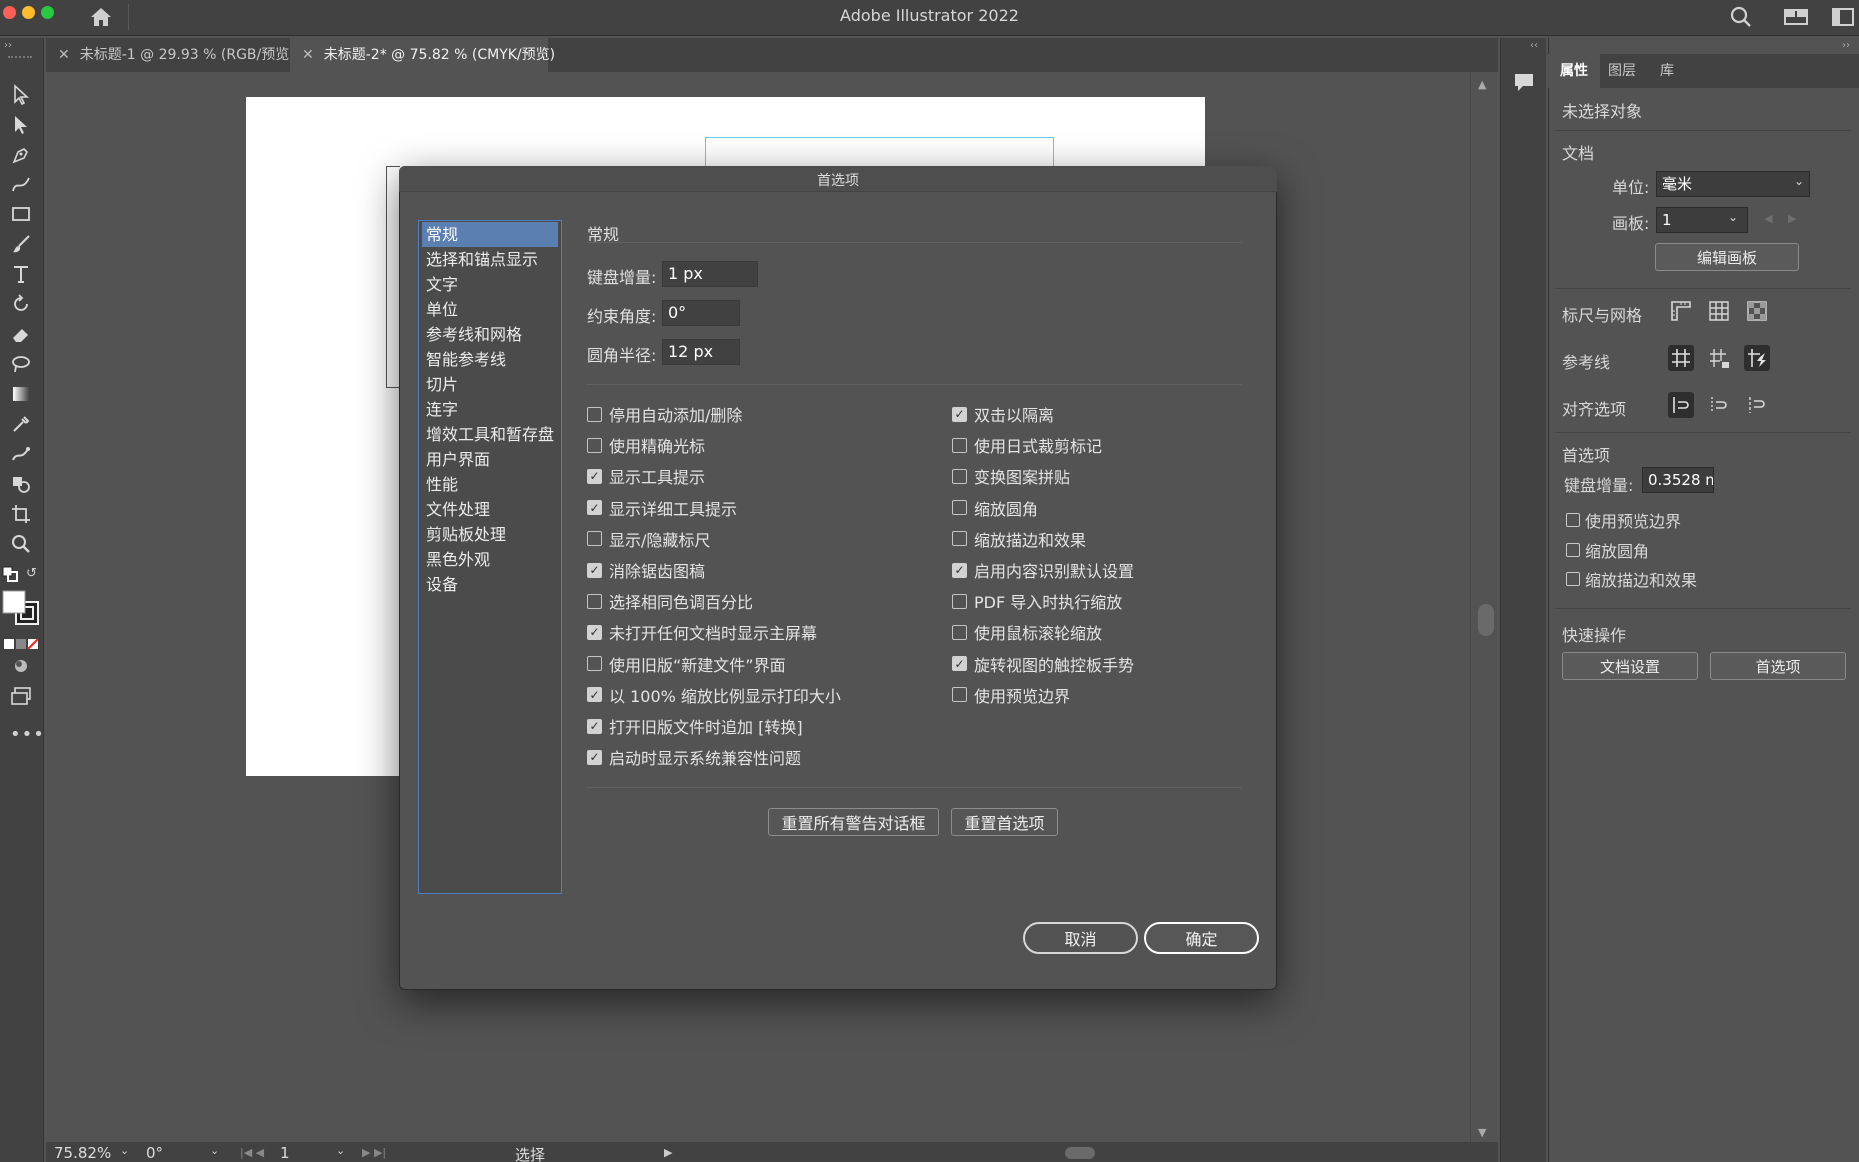  What do you see at coordinates (21, 544) in the screenshot?
I see `zoom-tool-icon` at bounding box center [21, 544].